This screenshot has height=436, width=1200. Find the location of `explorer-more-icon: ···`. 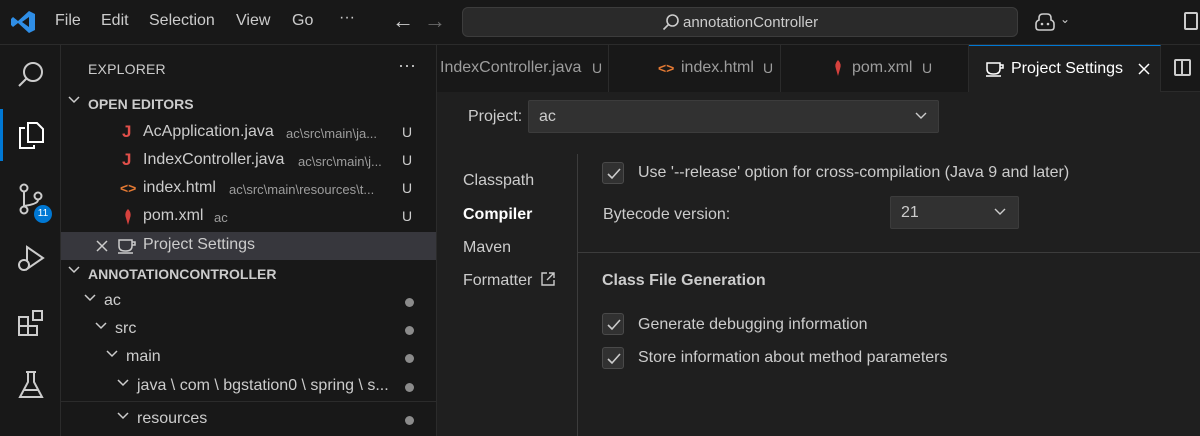

explorer-more-icon: ··· is located at coordinates (407, 65).